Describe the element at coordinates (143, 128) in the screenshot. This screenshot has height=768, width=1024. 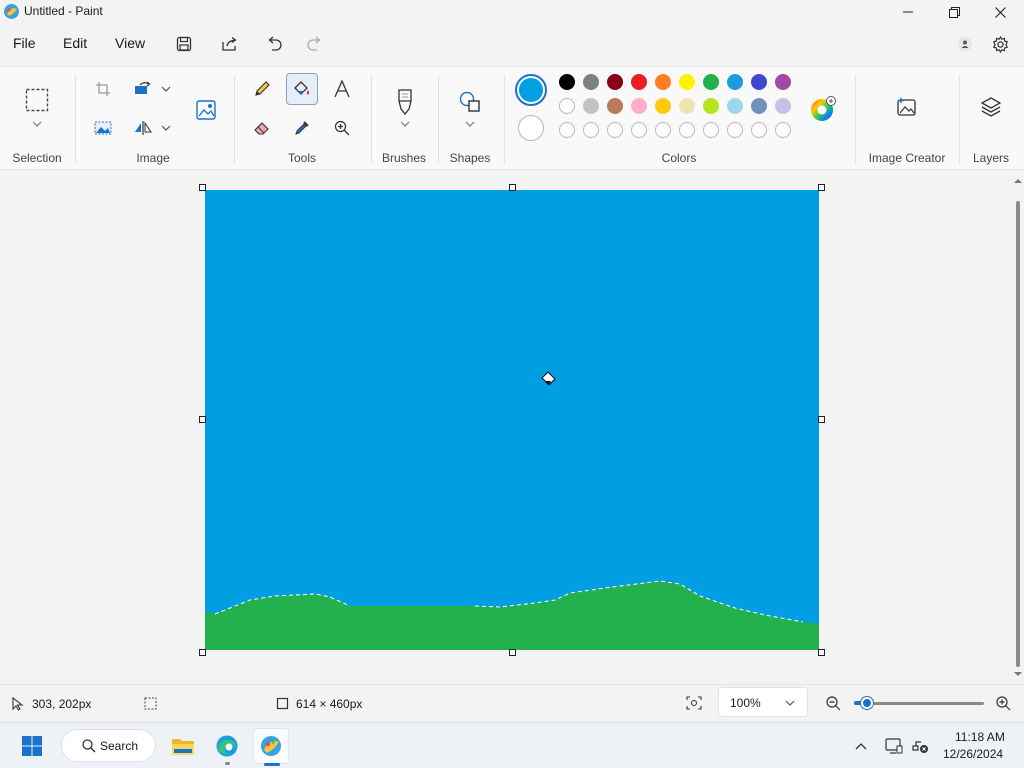
I see `flip-button` at that location.